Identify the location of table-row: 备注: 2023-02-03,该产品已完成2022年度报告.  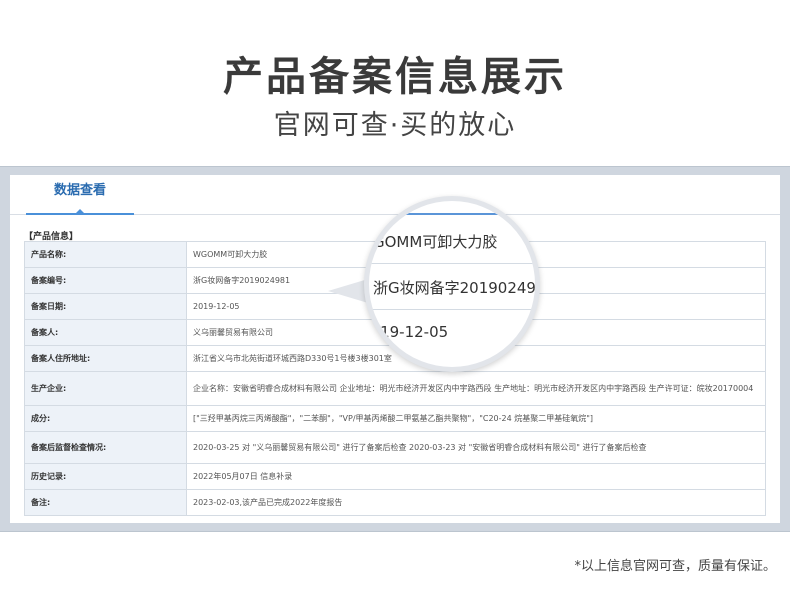
(395, 502).